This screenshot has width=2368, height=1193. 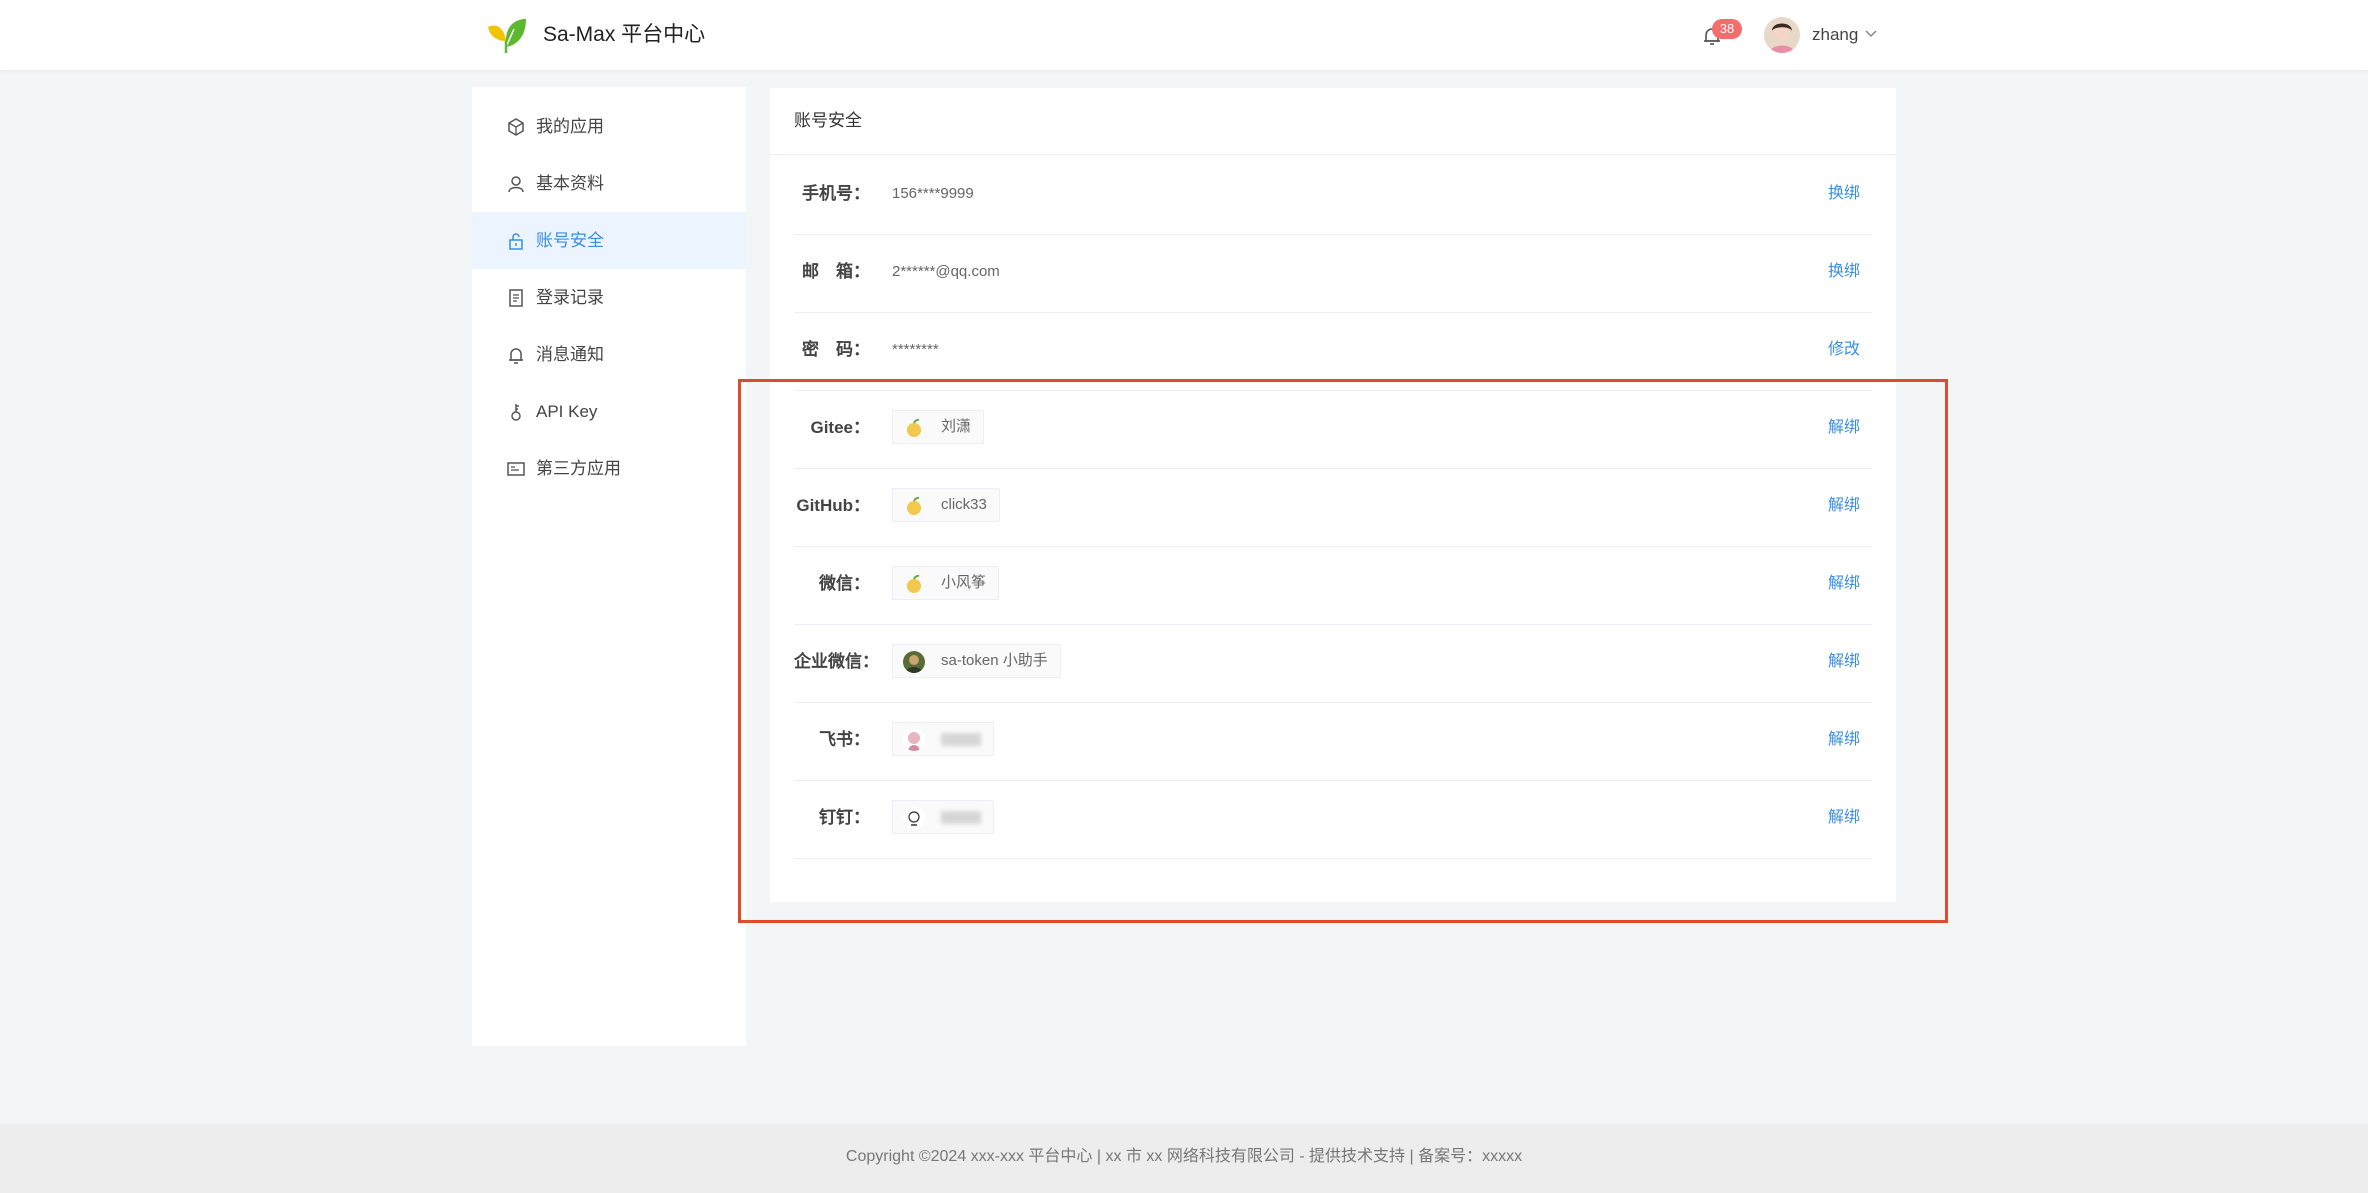 What do you see at coordinates (844, 739) in the screenshot?
I see `row-label: 飞书：` at bounding box center [844, 739].